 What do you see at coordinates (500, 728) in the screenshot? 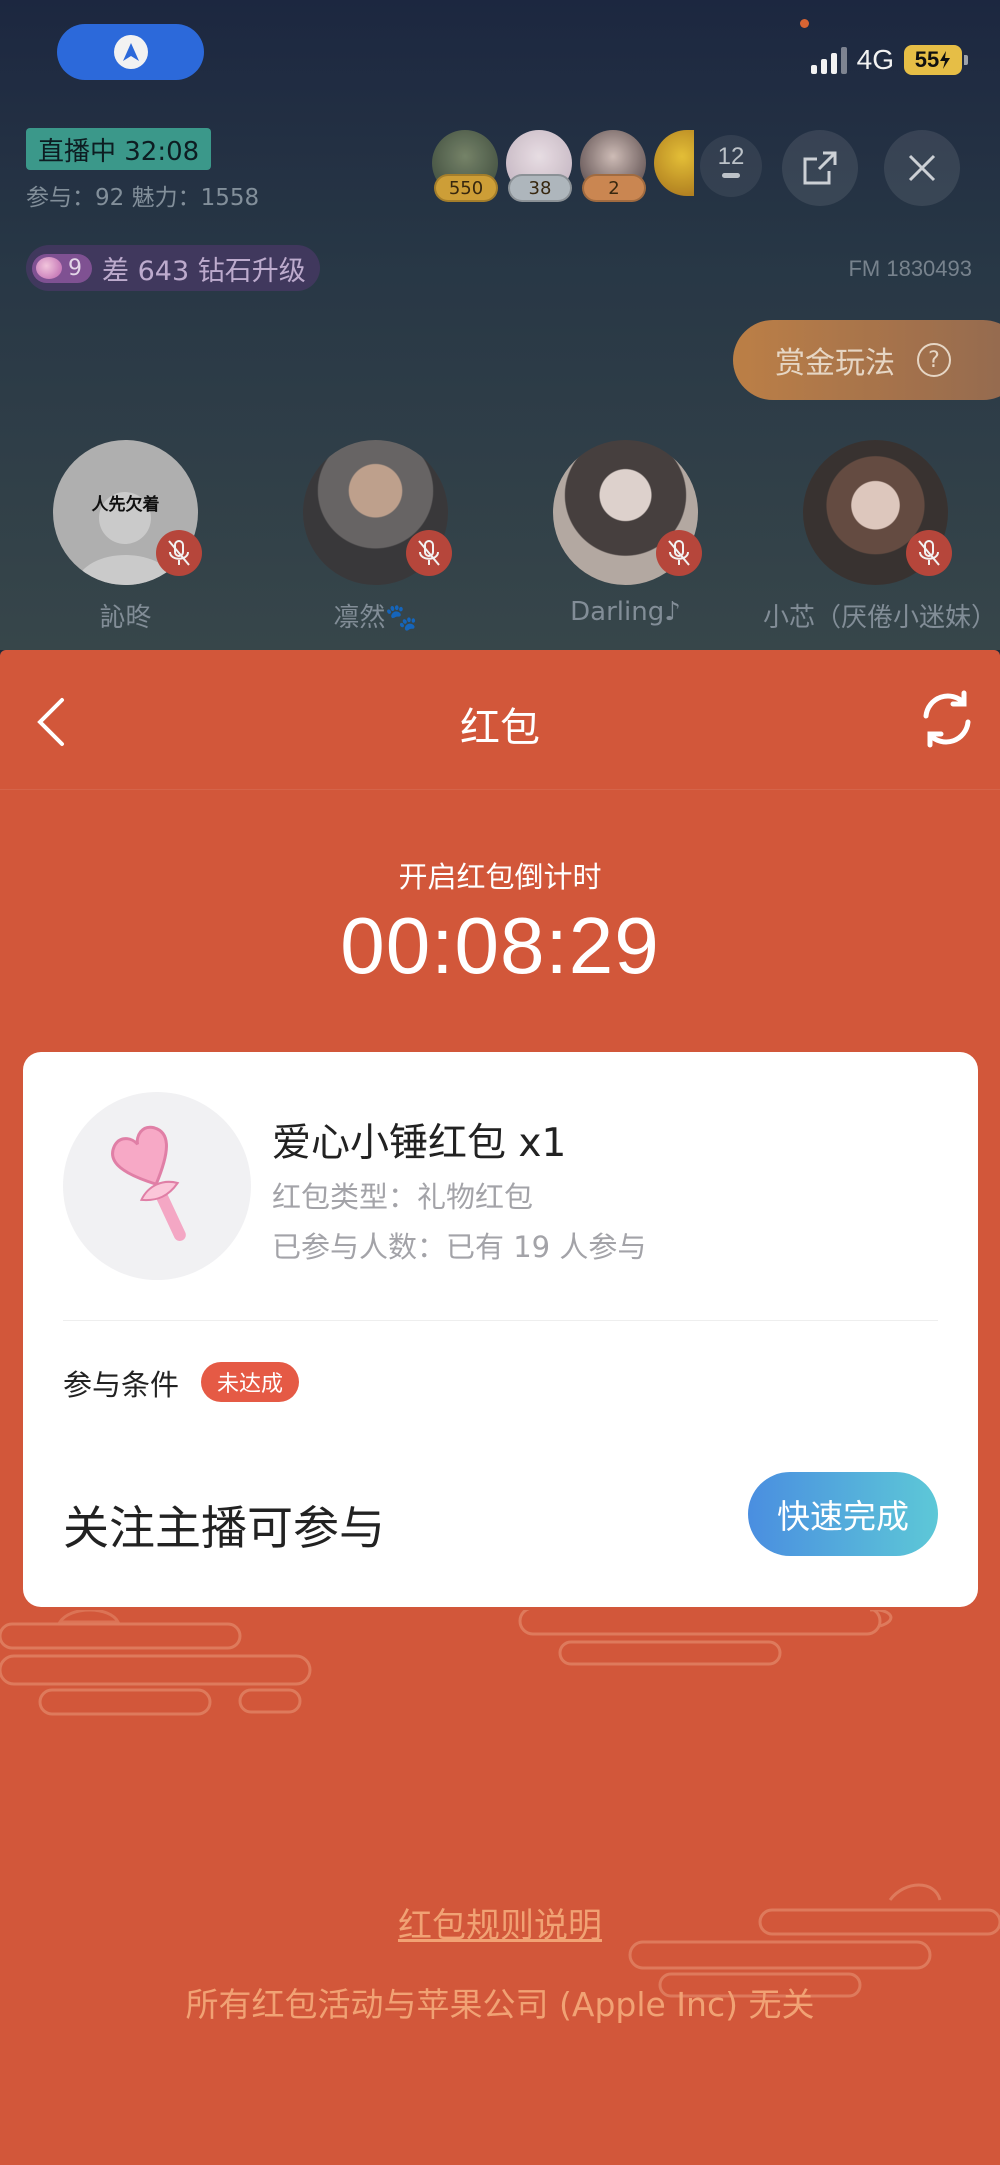
I see `sheet-title: 红包` at bounding box center [500, 728].